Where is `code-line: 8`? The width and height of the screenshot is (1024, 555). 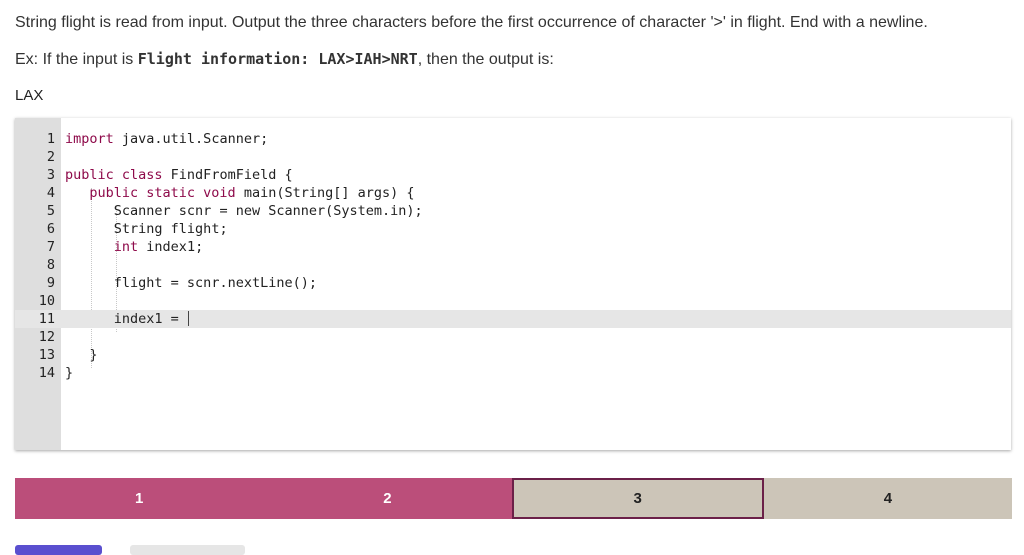 code-line: 8 is located at coordinates (513, 265).